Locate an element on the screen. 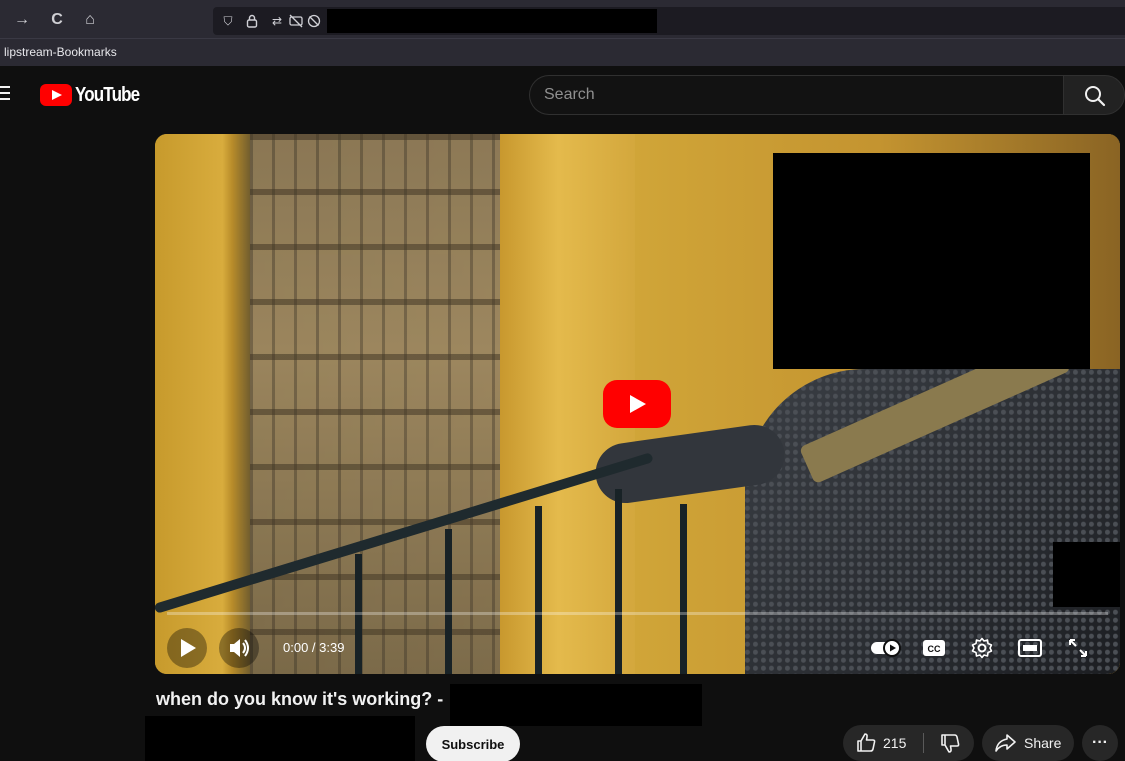 The image size is (1125, 761). svg-text: CC is located at coordinates (934, 649).